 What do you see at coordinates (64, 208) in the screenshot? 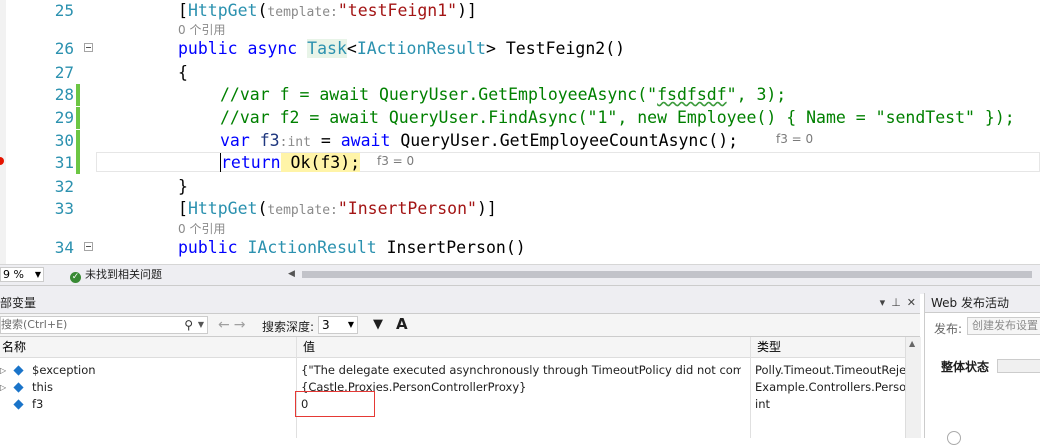
I see `line-number: 33` at bounding box center [64, 208].